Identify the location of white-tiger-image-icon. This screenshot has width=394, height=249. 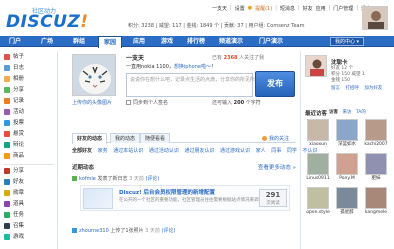
(94, 75).